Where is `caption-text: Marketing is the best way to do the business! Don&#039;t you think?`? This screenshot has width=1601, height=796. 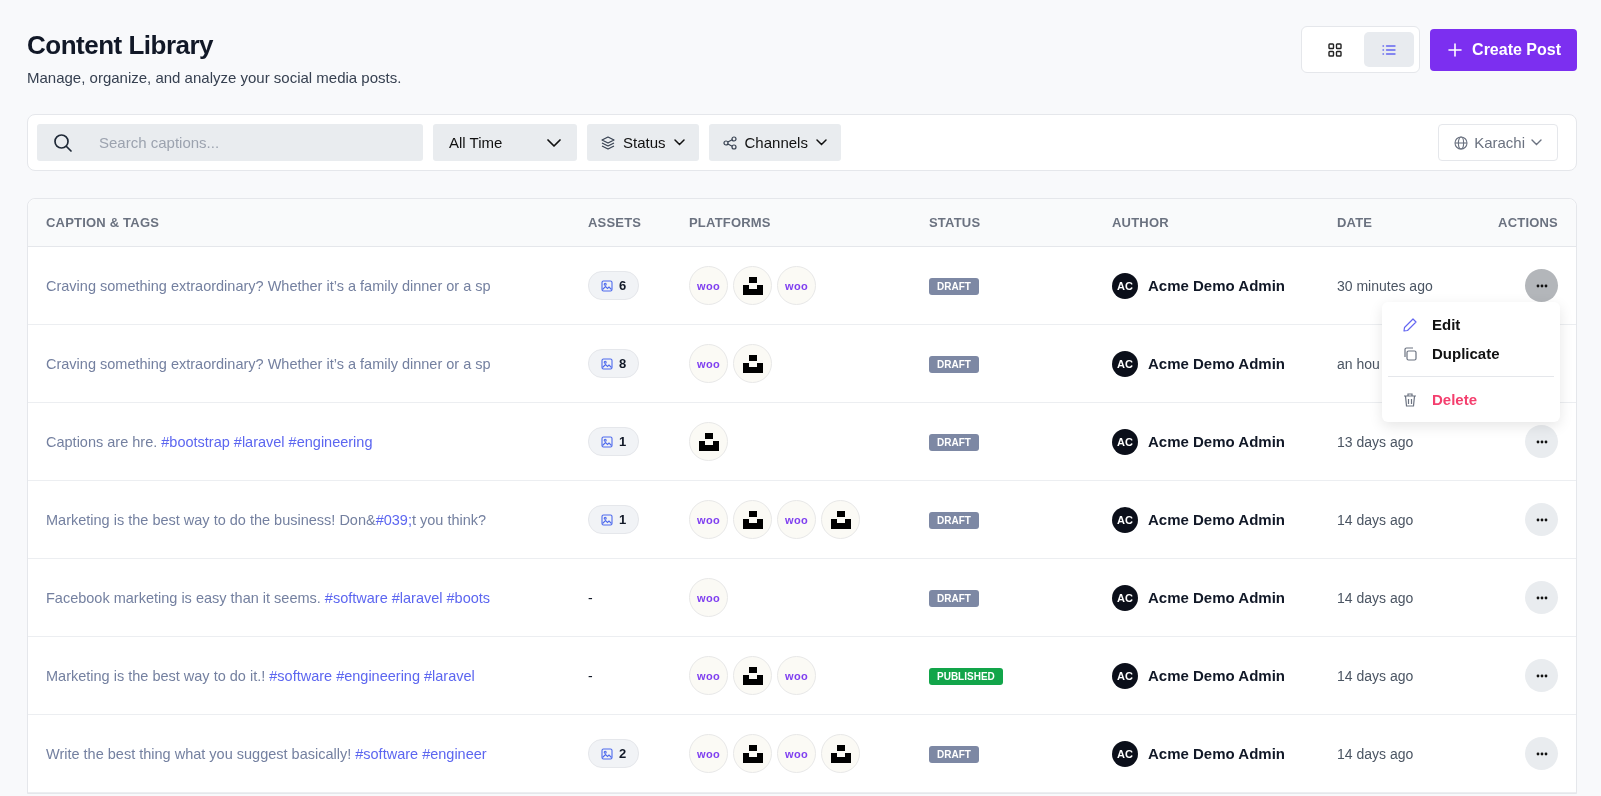 caption-text: Marketing is the best way to do the business! Don&#039;t you think? is located at coordinates (267, 519).